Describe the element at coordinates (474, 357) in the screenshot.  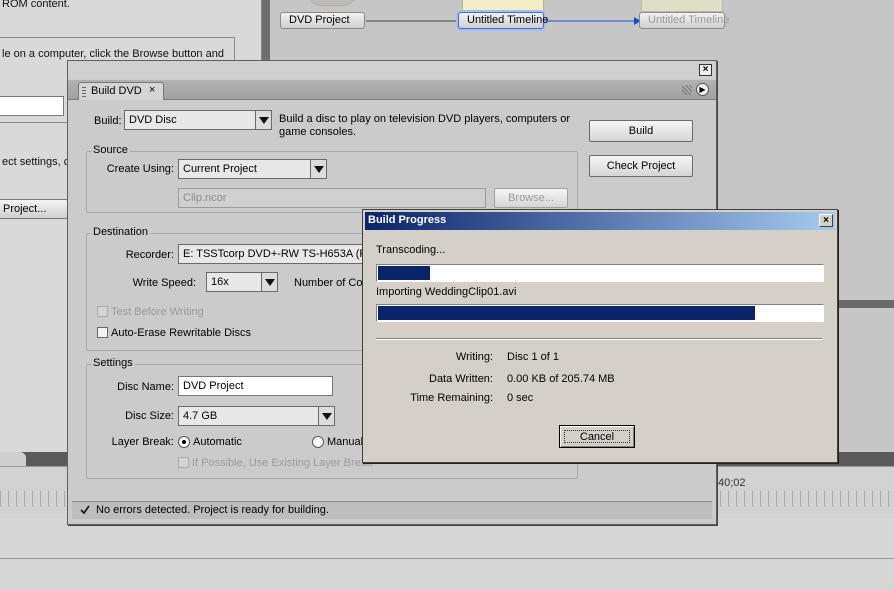
I see `writing-label: Writing:` at that location.